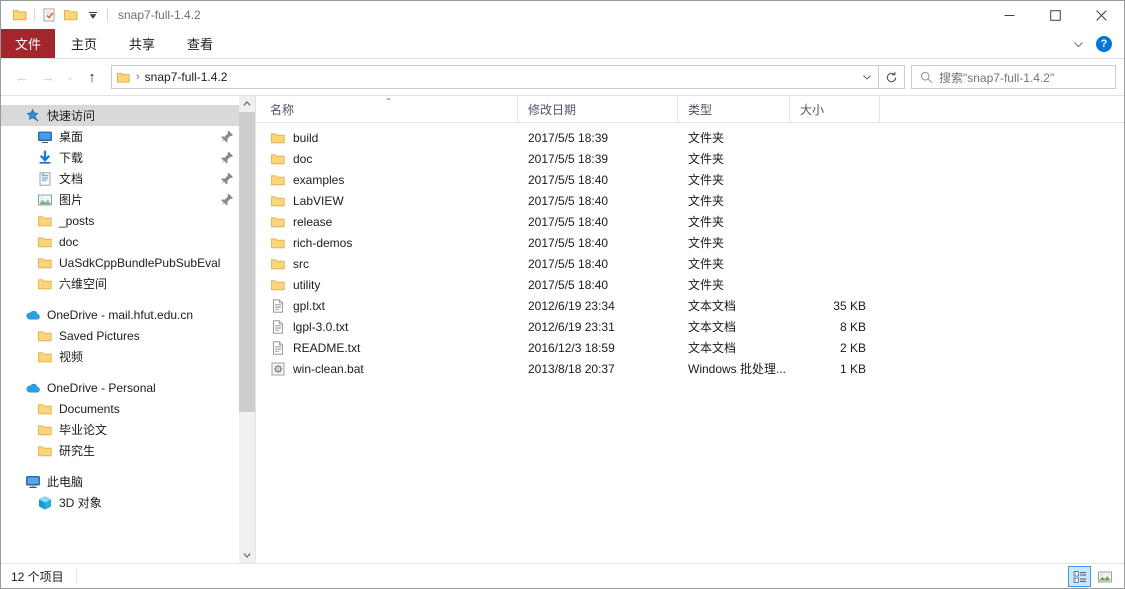 The width and height of the screenshot is (1125, 589). I want to click on cell-date: 2012/6/19 23:34, so click(571, 305).